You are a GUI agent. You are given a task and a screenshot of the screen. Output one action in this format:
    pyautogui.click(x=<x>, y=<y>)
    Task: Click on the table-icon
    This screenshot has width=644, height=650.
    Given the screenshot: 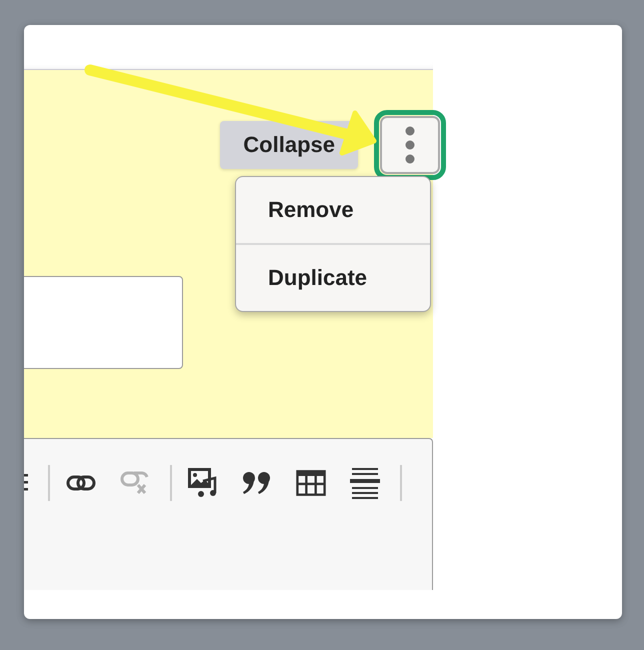 What is the action you would take?
    pyautogui.click(x=311, y=483)
    